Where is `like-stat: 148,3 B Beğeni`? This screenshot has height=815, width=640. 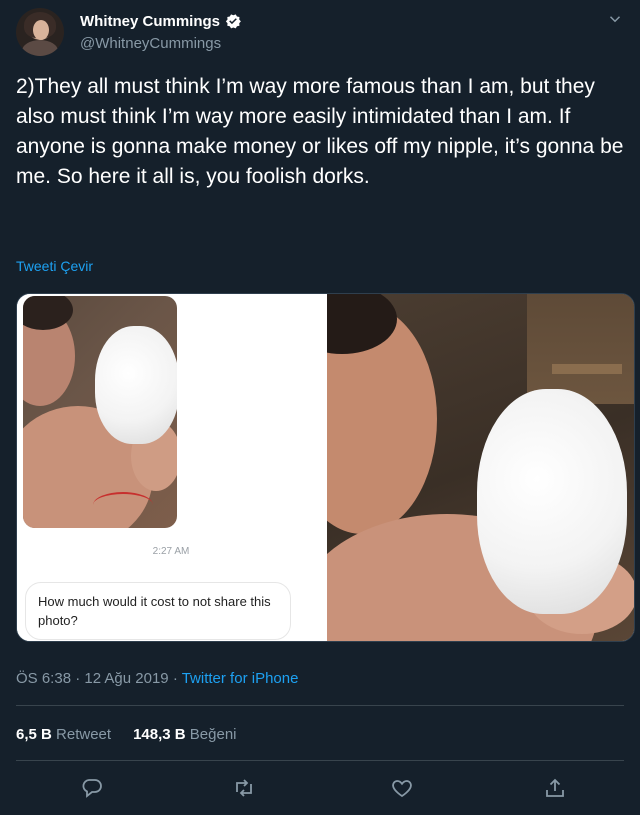
like-stat: 148,3 B Beğeni is located at coordinates (184, 734).